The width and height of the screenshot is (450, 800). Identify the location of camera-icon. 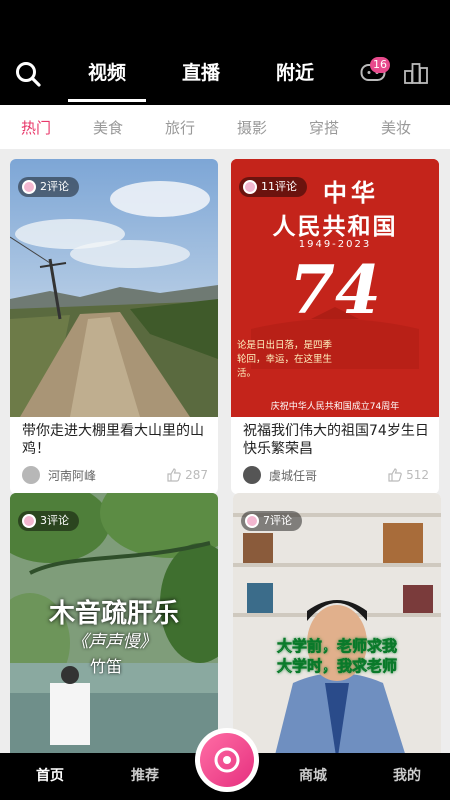
(227, 760).